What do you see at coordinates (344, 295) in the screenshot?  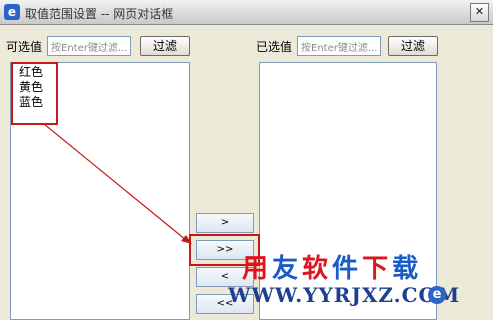 I see `watermark-url: WWW.YYRJXZ.COM` at bounding box center [344, 295].